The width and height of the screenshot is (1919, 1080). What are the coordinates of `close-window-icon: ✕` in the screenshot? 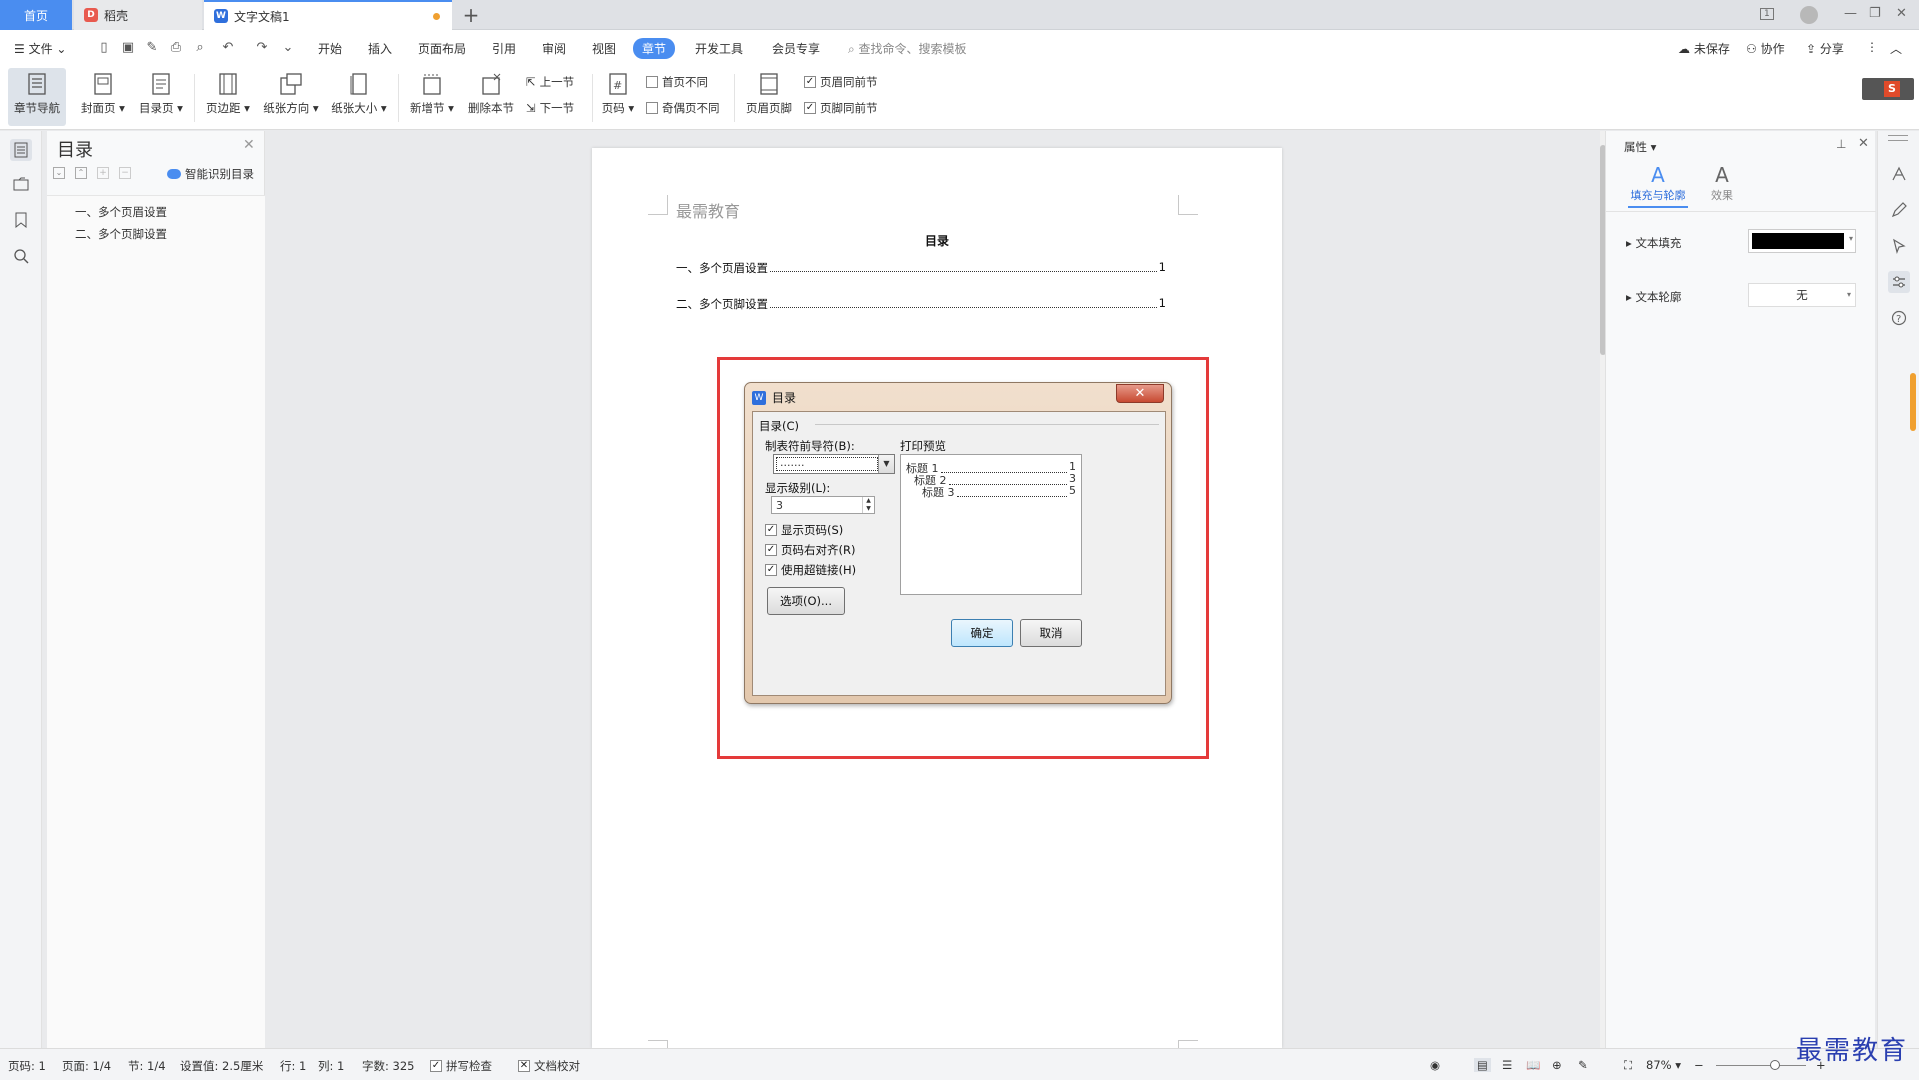 It's located at (1901, 13).